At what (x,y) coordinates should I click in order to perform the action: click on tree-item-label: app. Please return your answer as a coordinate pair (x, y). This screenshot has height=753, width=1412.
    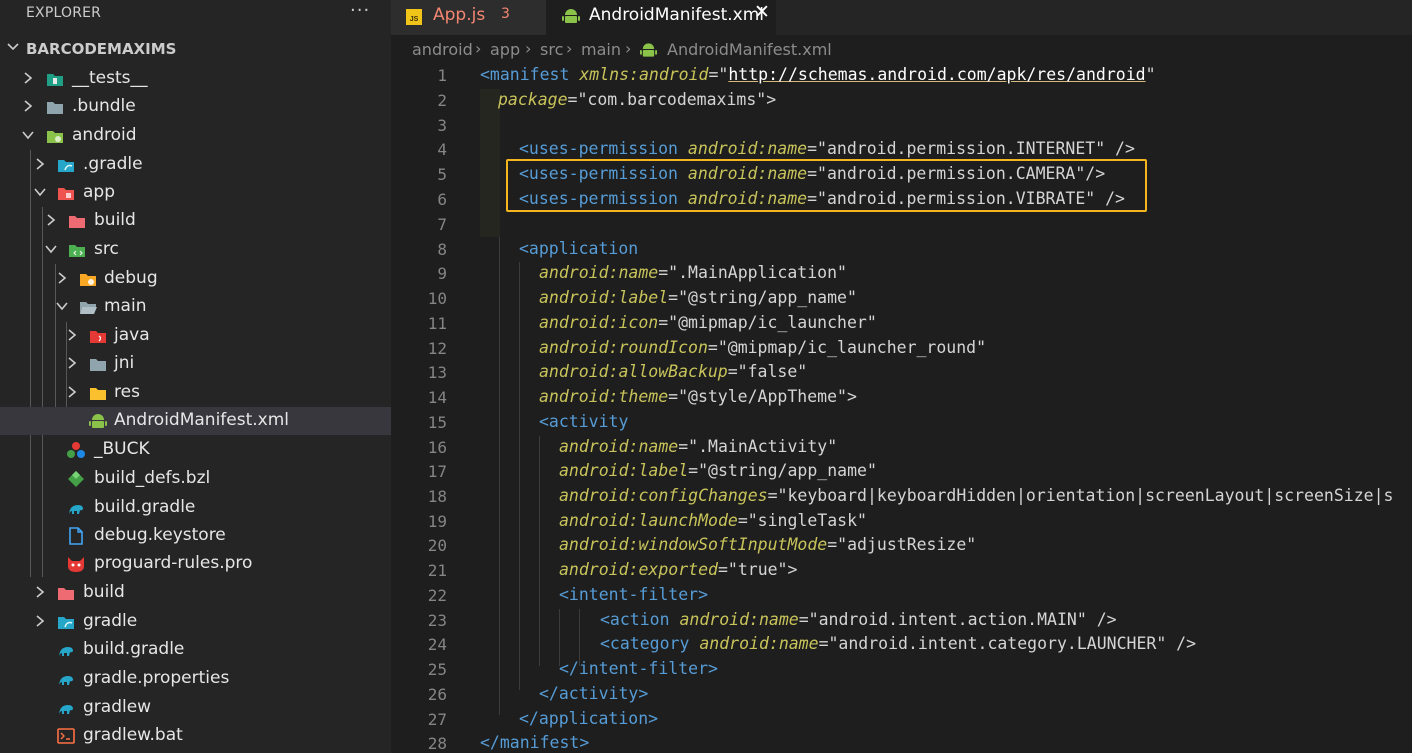
    Looking at the image, I should click on (99, 192).